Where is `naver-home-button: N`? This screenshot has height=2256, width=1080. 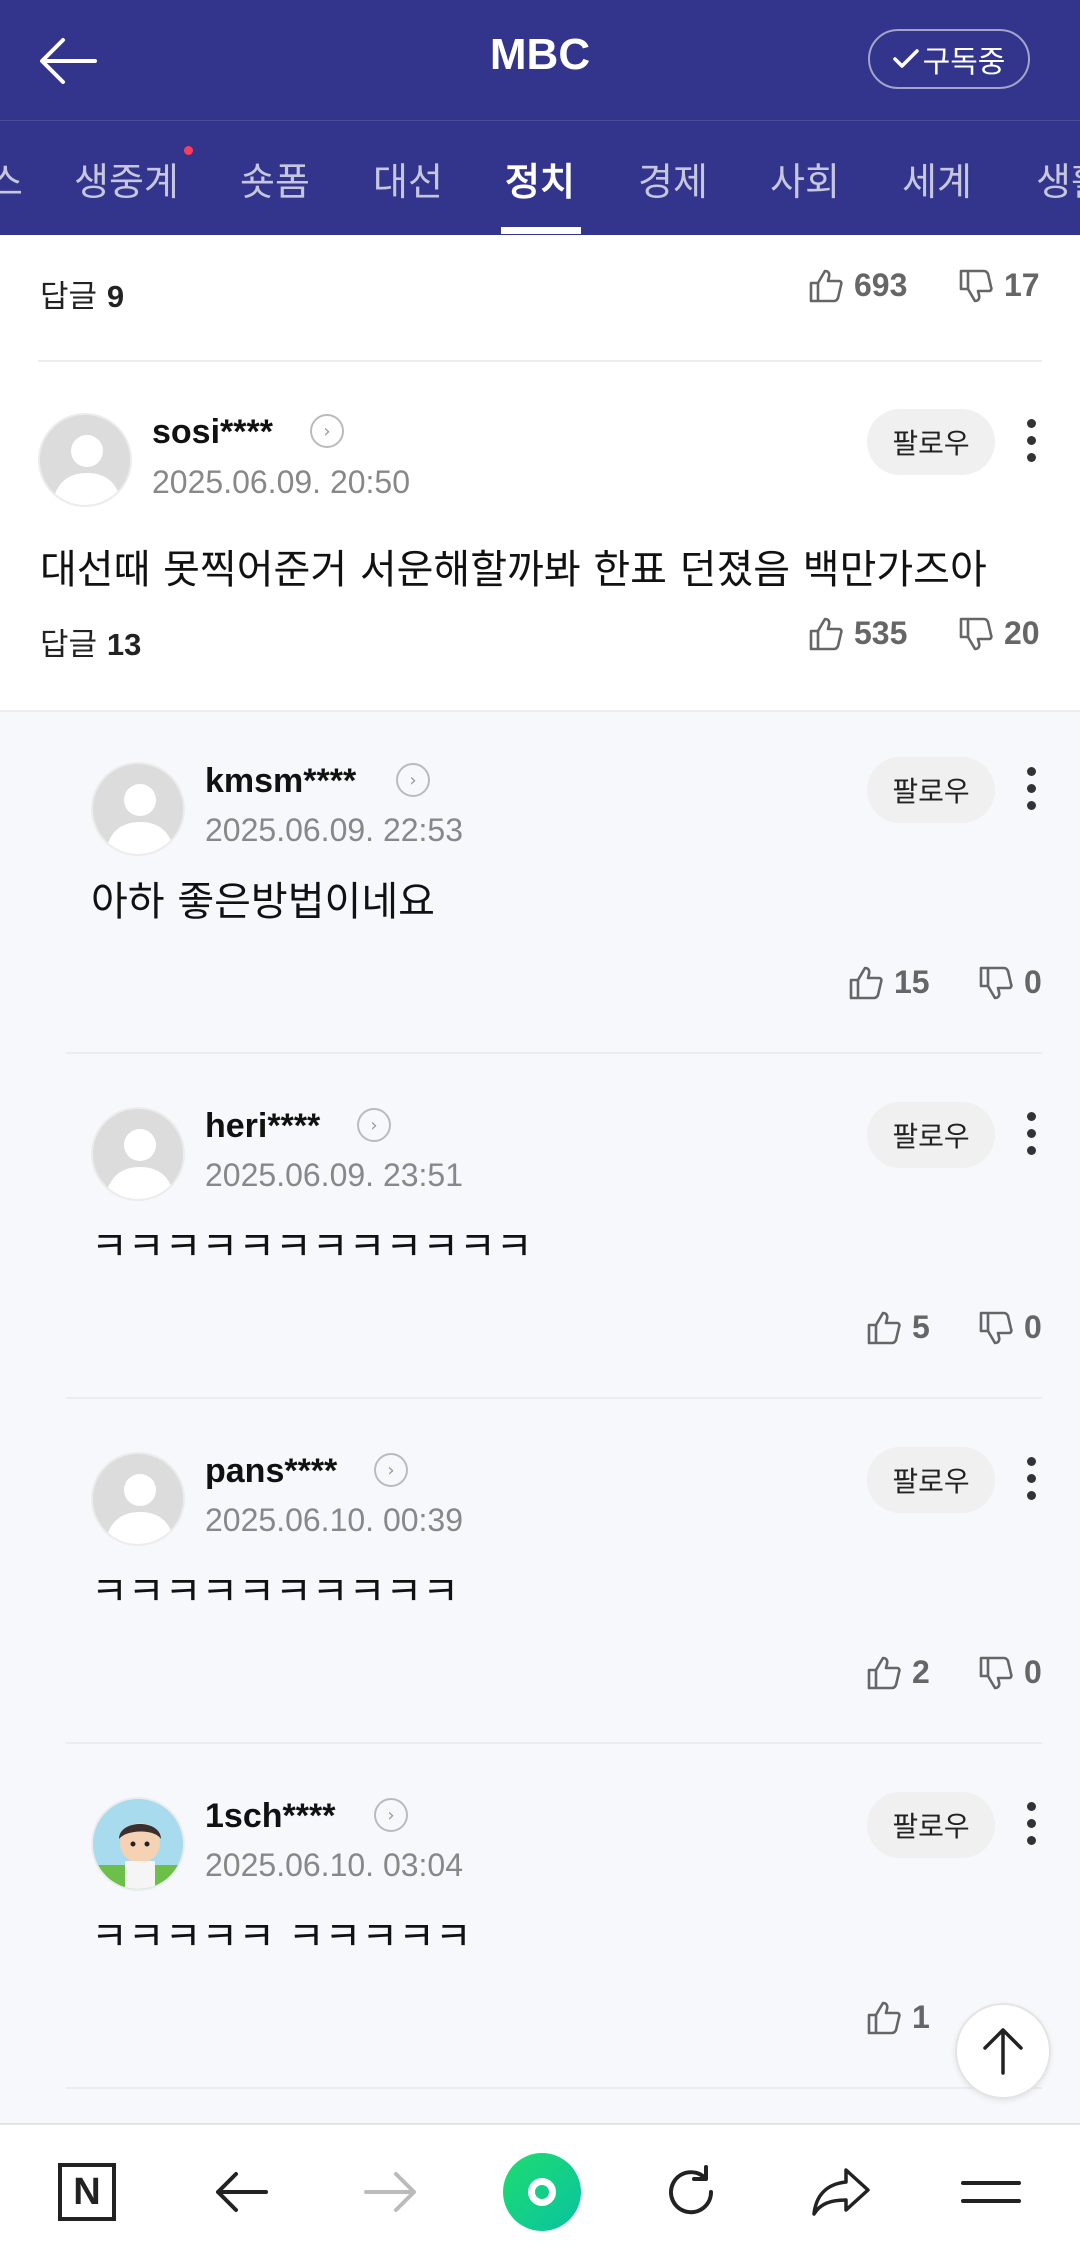 naver-home-button: N is located at coordinates (87, 2192).